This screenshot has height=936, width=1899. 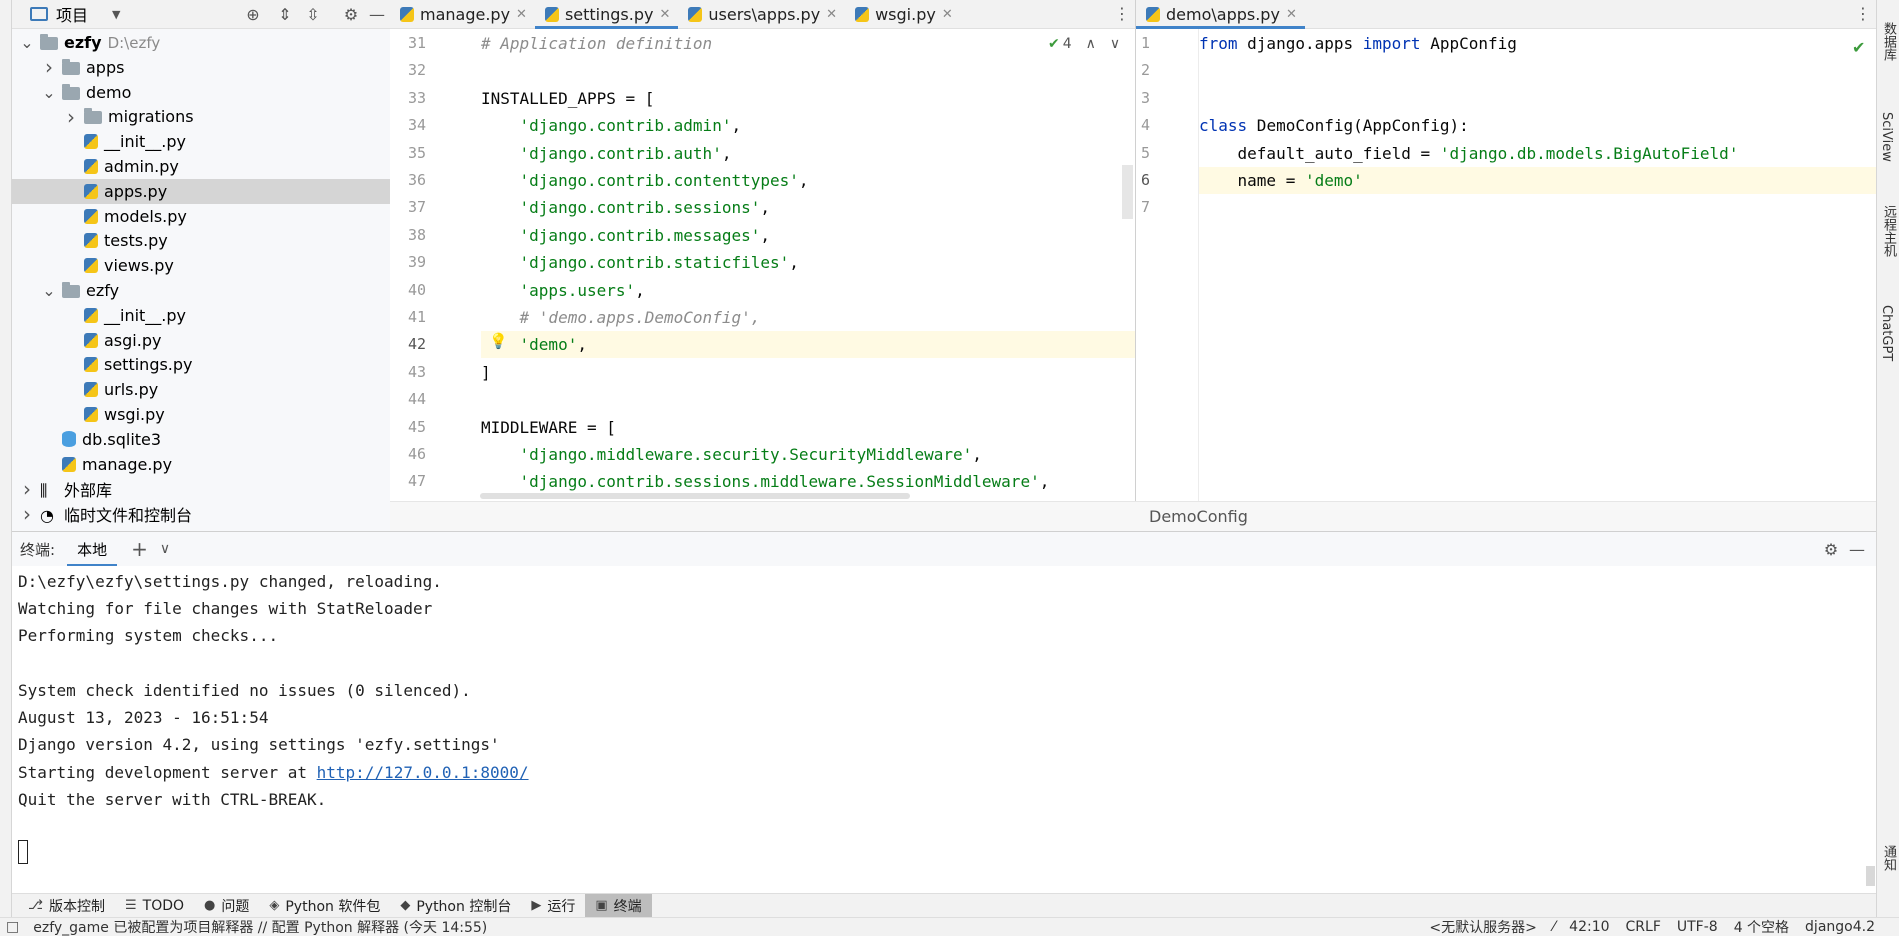 I want to click on tree-item: ⌄ ezfy D:\ezfy, so click(x=201, y=42).